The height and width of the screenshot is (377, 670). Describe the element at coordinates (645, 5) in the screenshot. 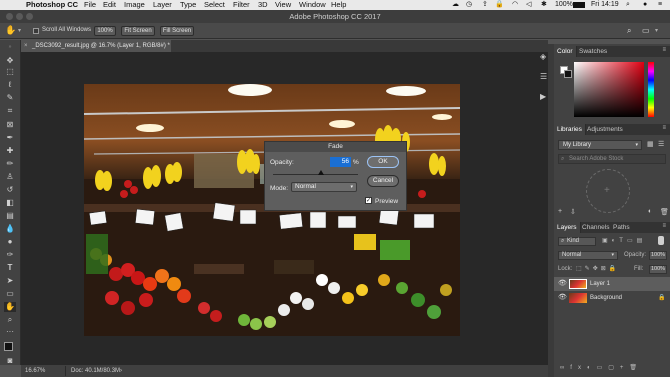

I see `siri-icon: ●` at that location.